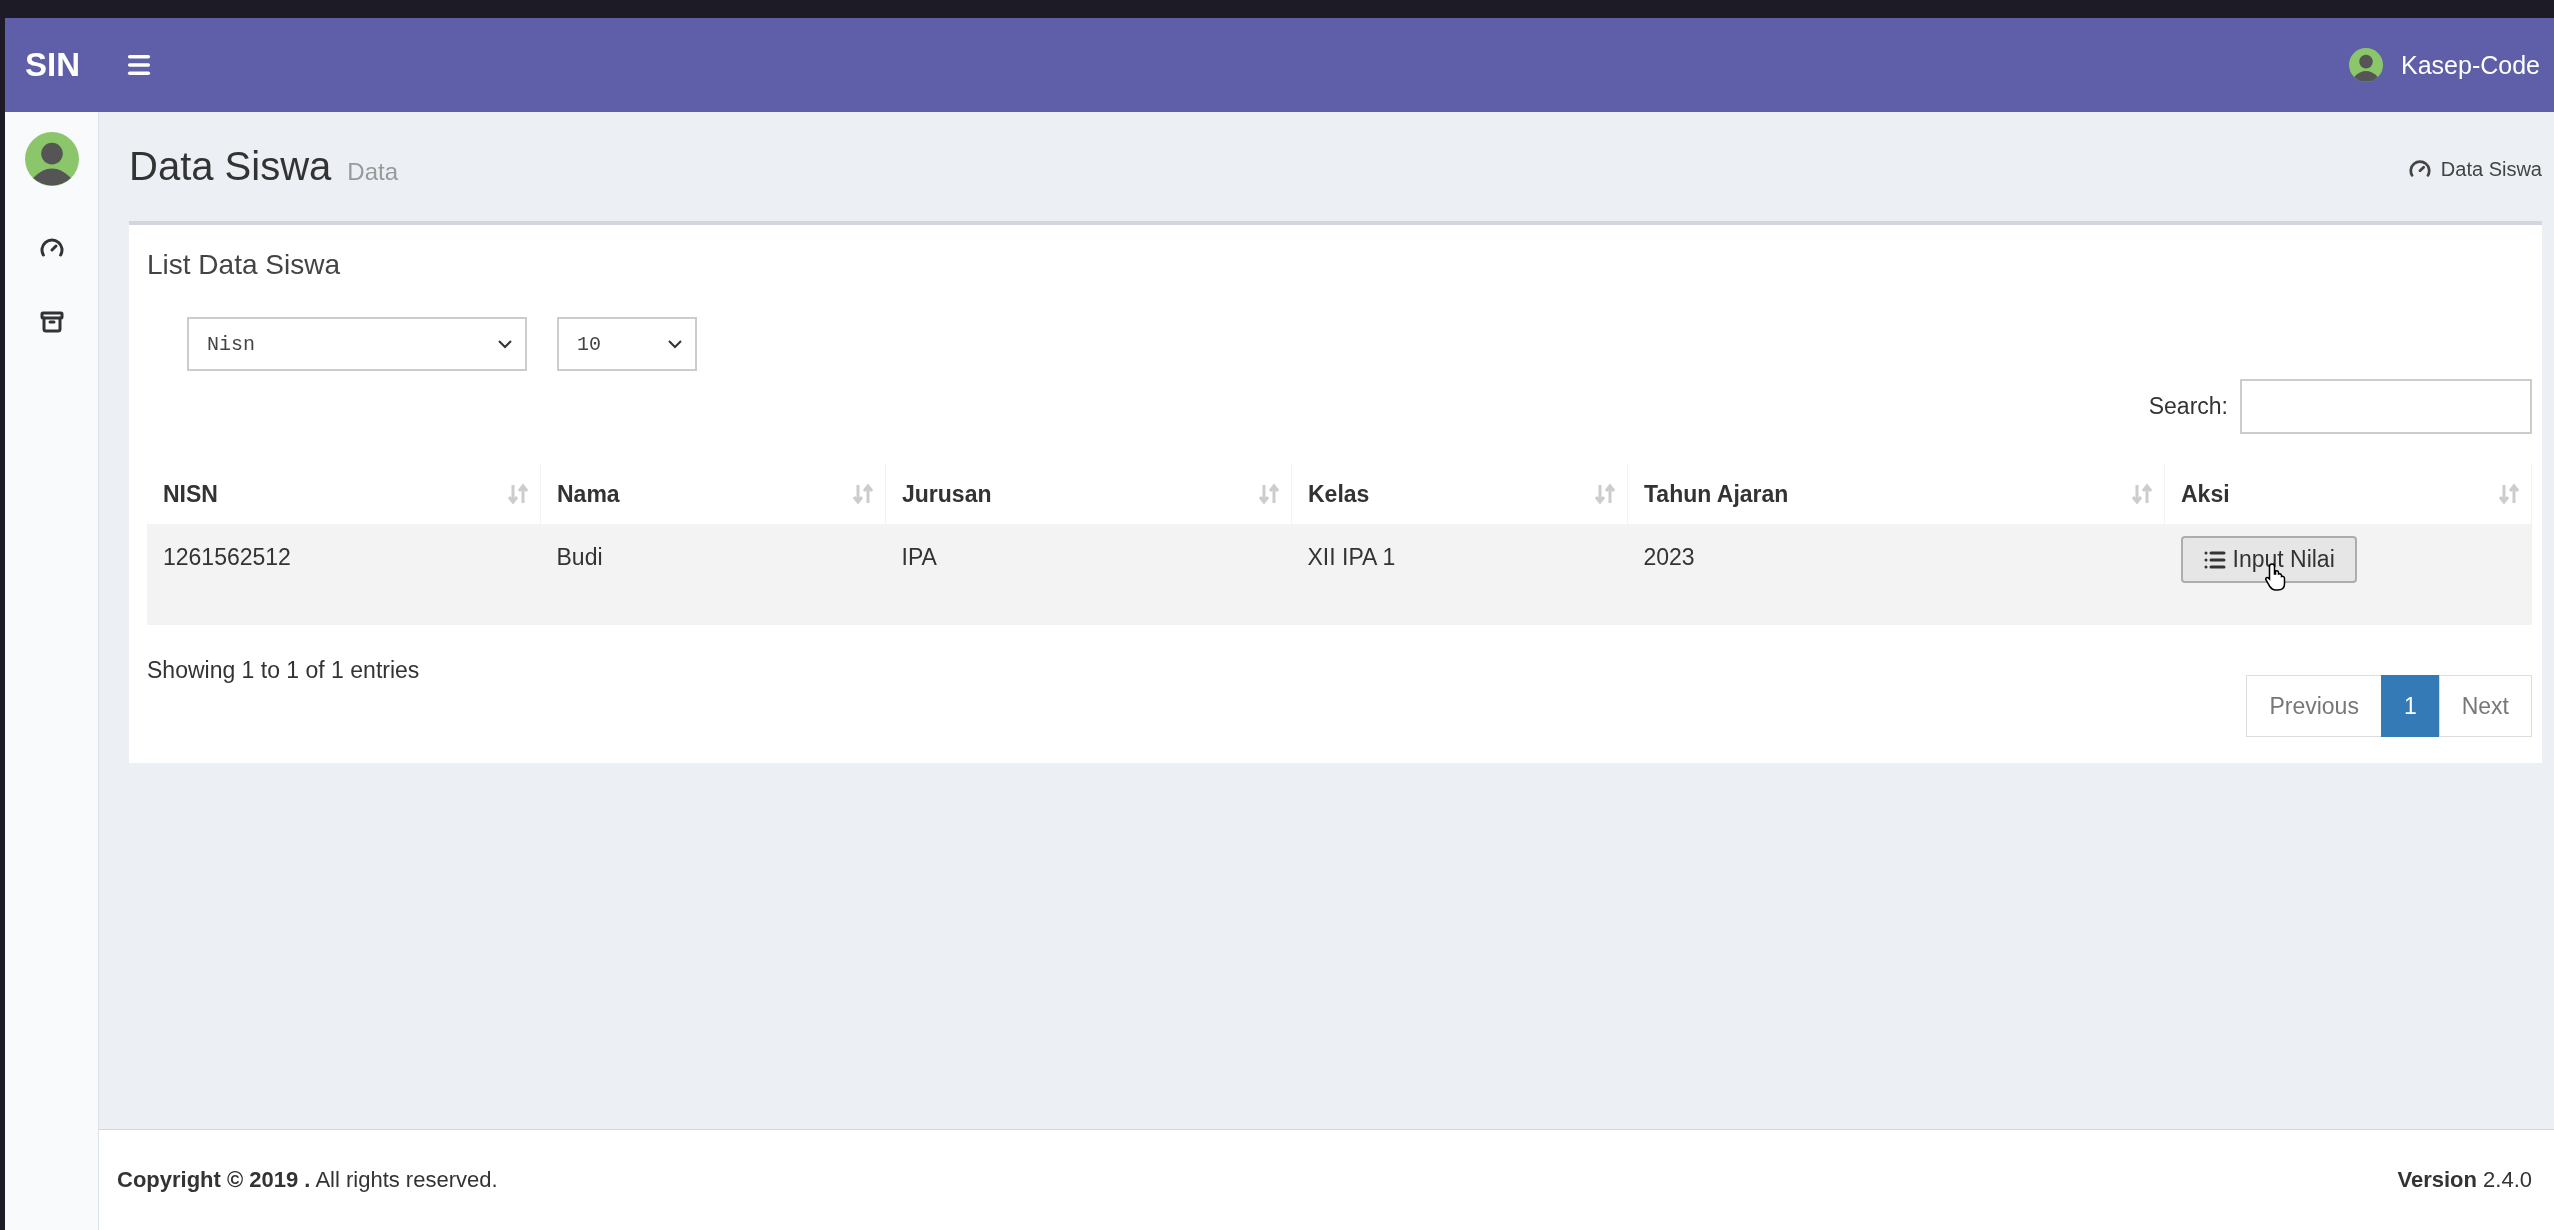 This screenshot has height=1230, width=2554. I want to click on page-subtitle: Data, so click(372, 171).